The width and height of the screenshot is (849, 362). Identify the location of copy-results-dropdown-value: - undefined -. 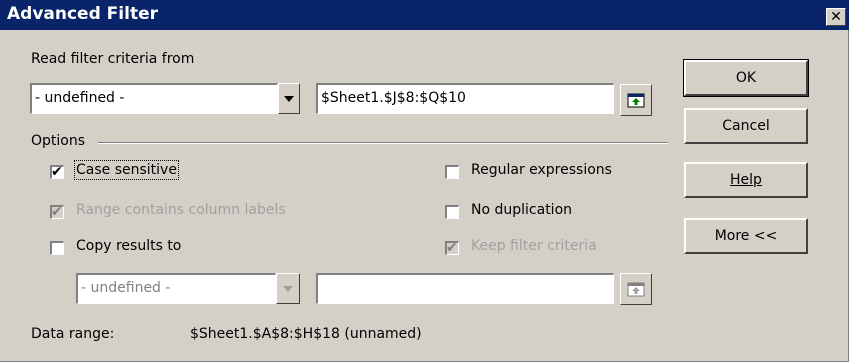
(126, 288).